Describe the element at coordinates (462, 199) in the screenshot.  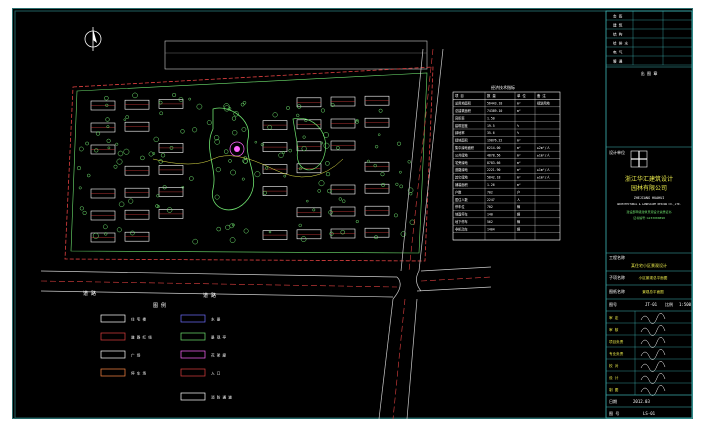
I see `table-cell: 居住人数` at that location.